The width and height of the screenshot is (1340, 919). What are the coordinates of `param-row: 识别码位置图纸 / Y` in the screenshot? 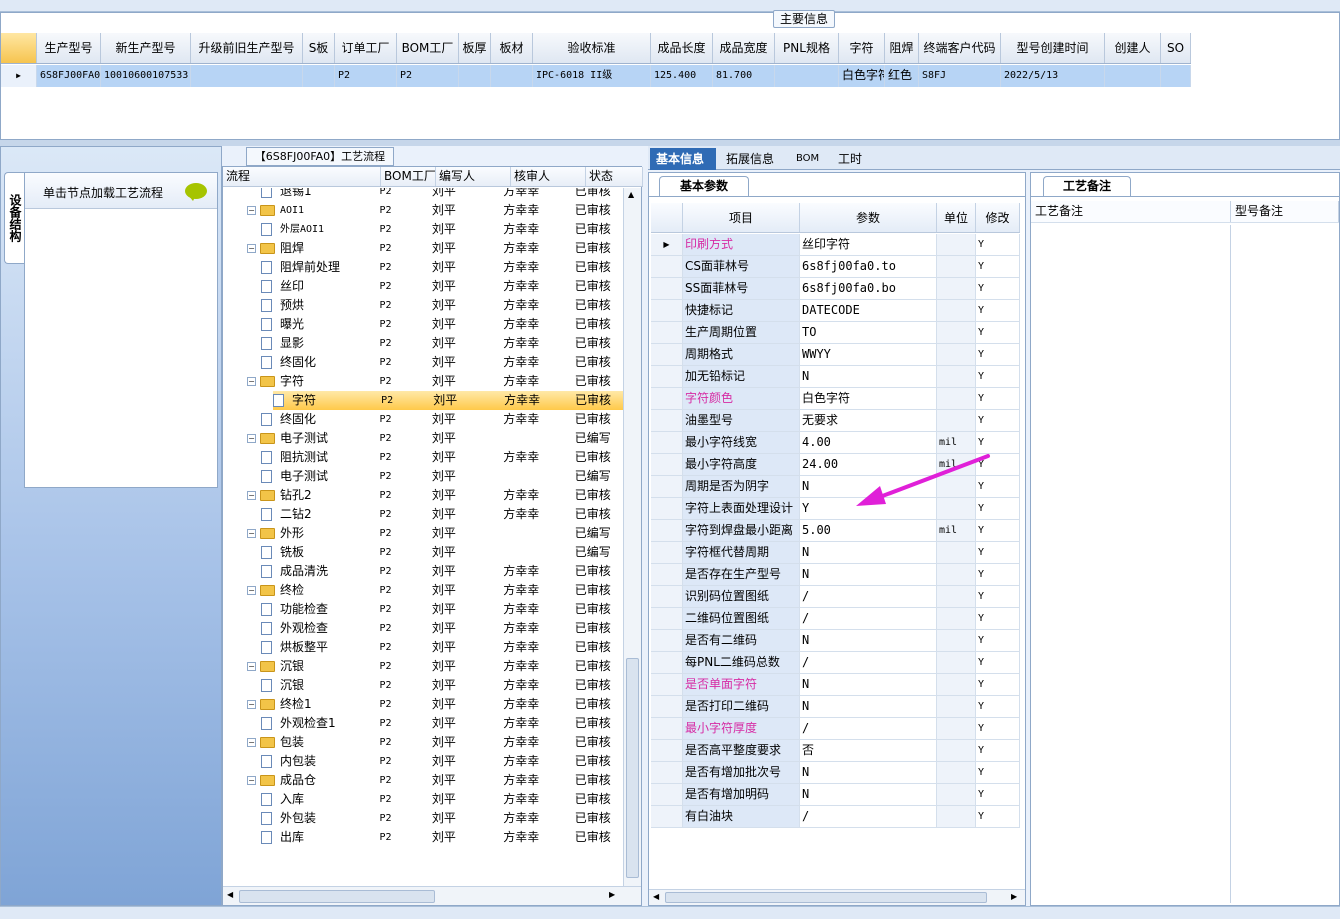 It's located at (835, 597).